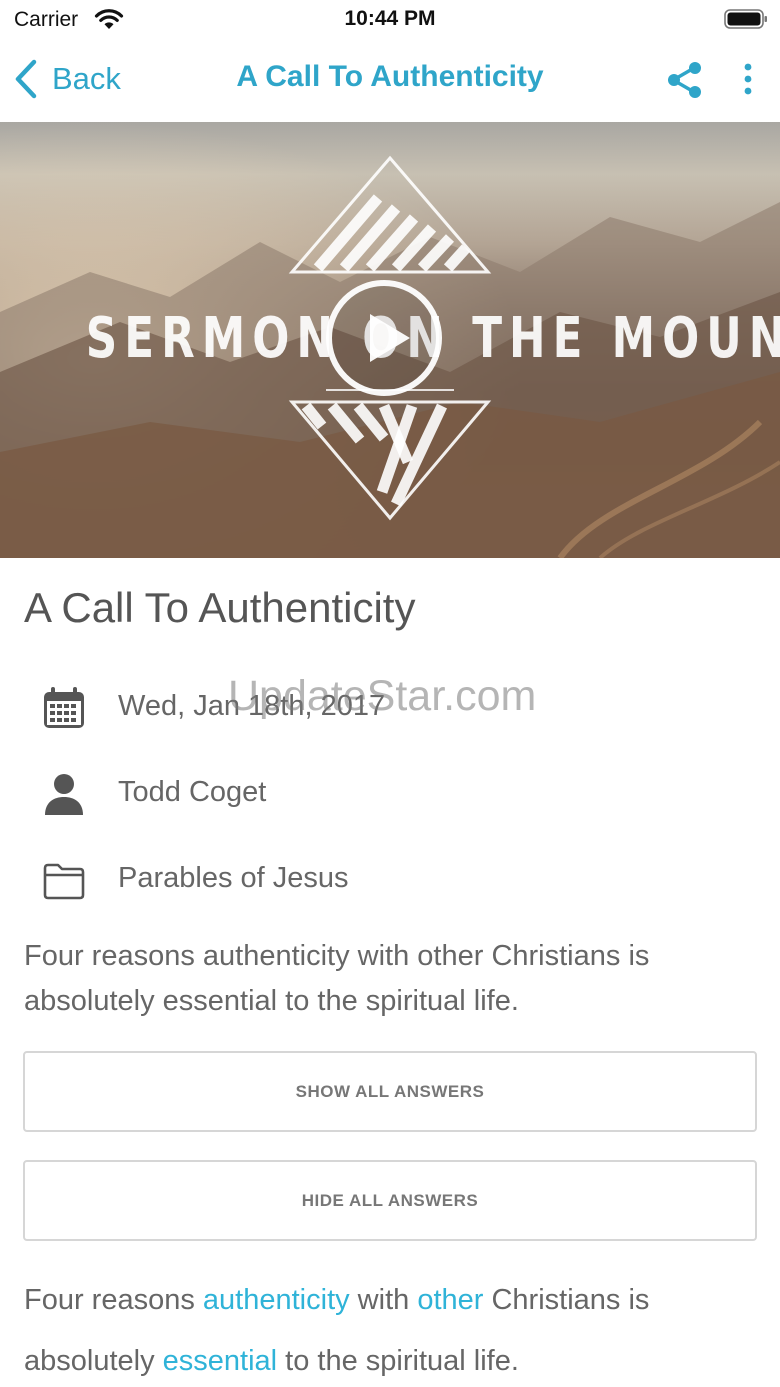  What do you see at coordinates (252, 706) in the screenshot?
I see `sermon-date: Wed, Jan 18th, 2017` at bounding box center [252, 706].